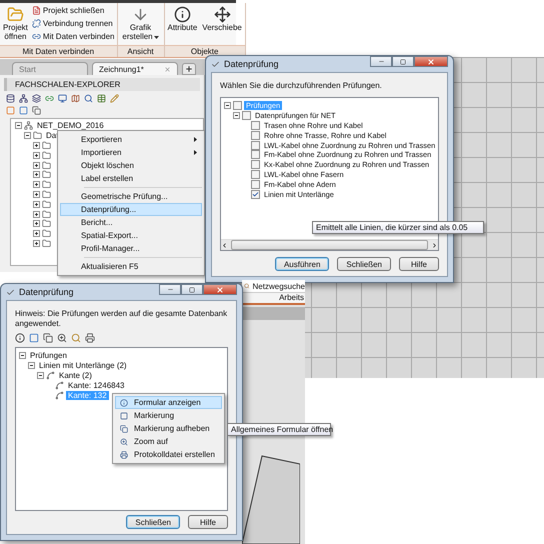 The height and width of the screenshot is (544, 544). Describe the element at coordinates (114, 98) in the screenshot. I see `pencil-icon` at that location.